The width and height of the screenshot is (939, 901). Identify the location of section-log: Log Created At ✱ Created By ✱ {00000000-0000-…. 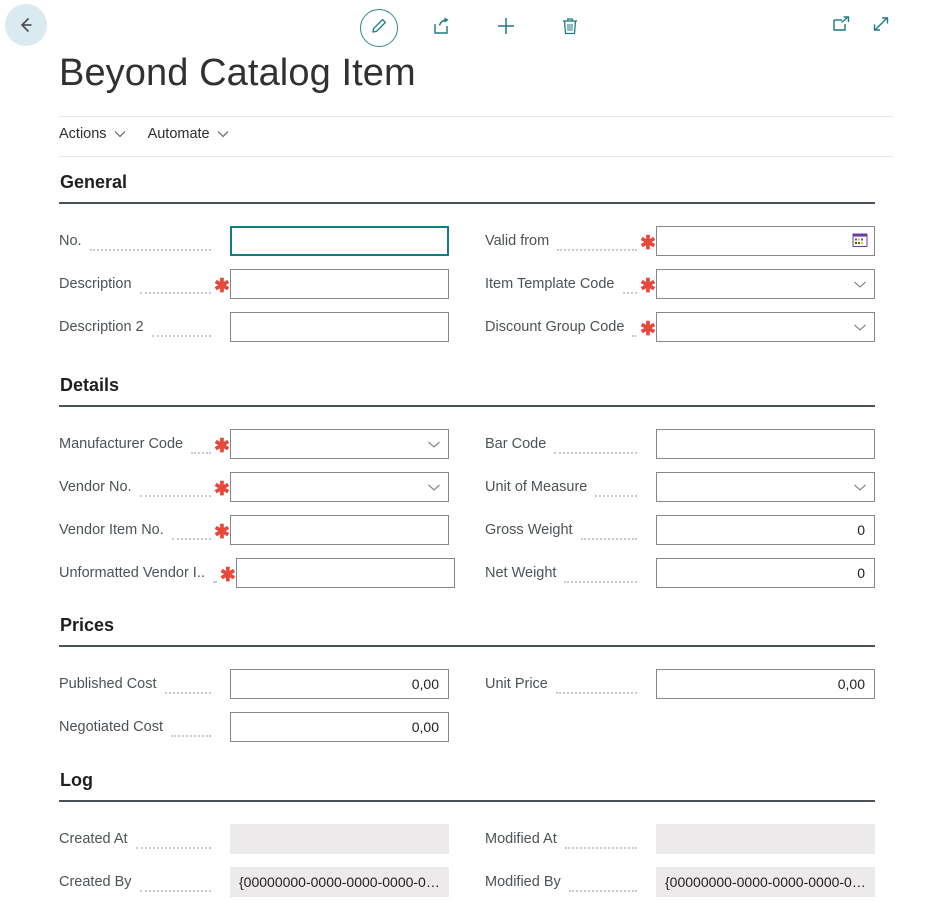
(476, 835).